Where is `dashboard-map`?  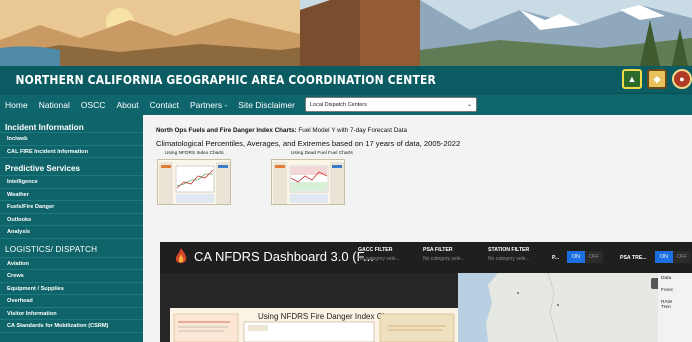
dashboard-map is located at coordinates (558, 307).